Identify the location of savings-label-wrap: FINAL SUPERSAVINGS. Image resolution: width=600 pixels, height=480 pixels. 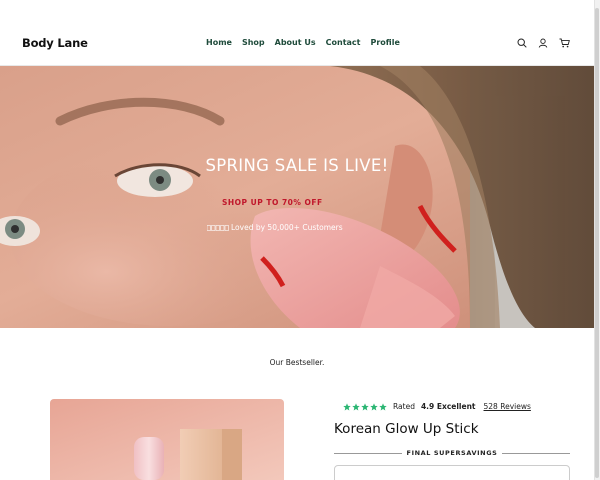
(452, 453).